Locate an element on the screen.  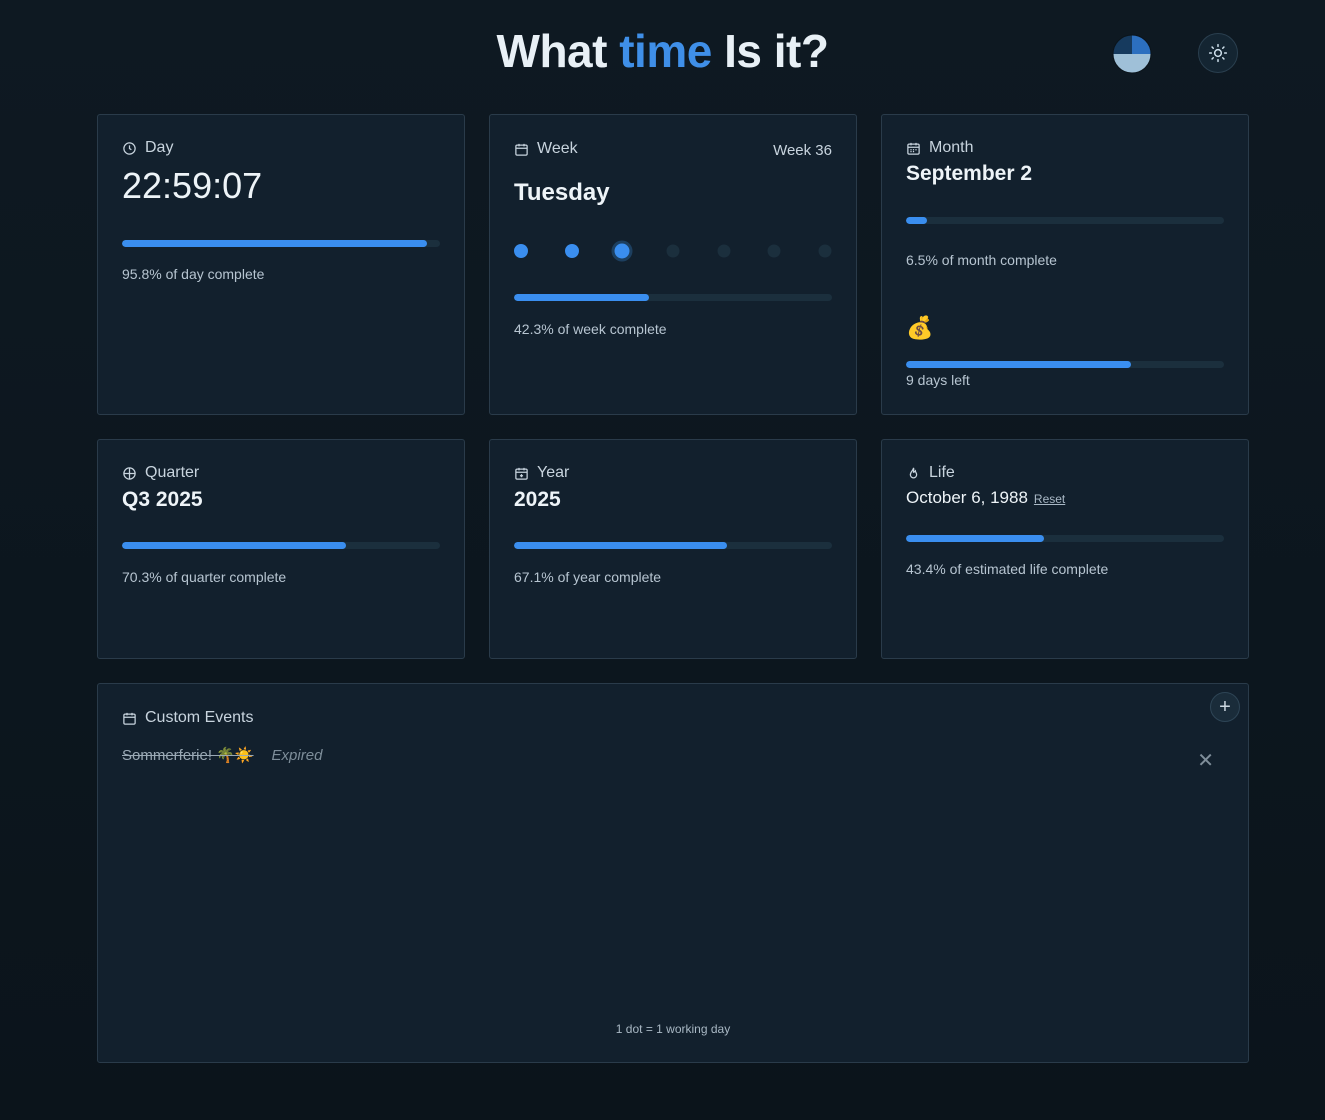
week-caption: 42.3% of week complete is located at coordinates (590, 329).